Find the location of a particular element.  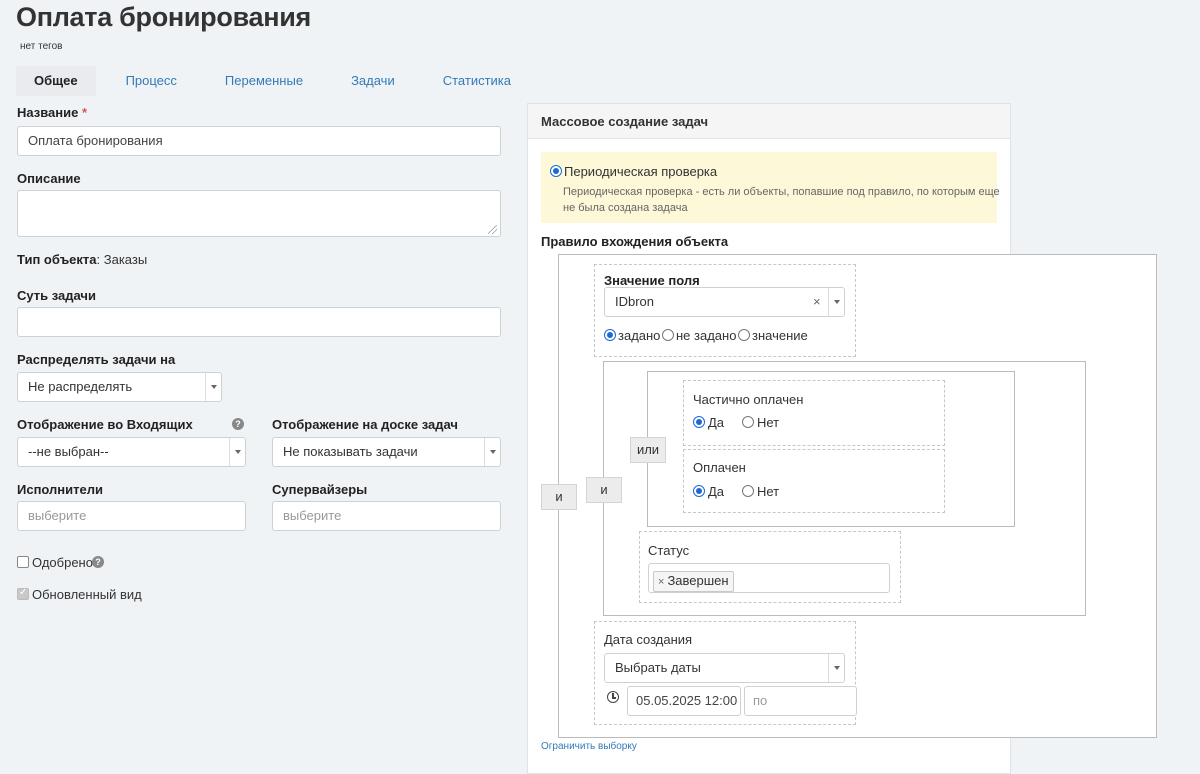

opt-value-label: значение is located at coordinates (780, 335).